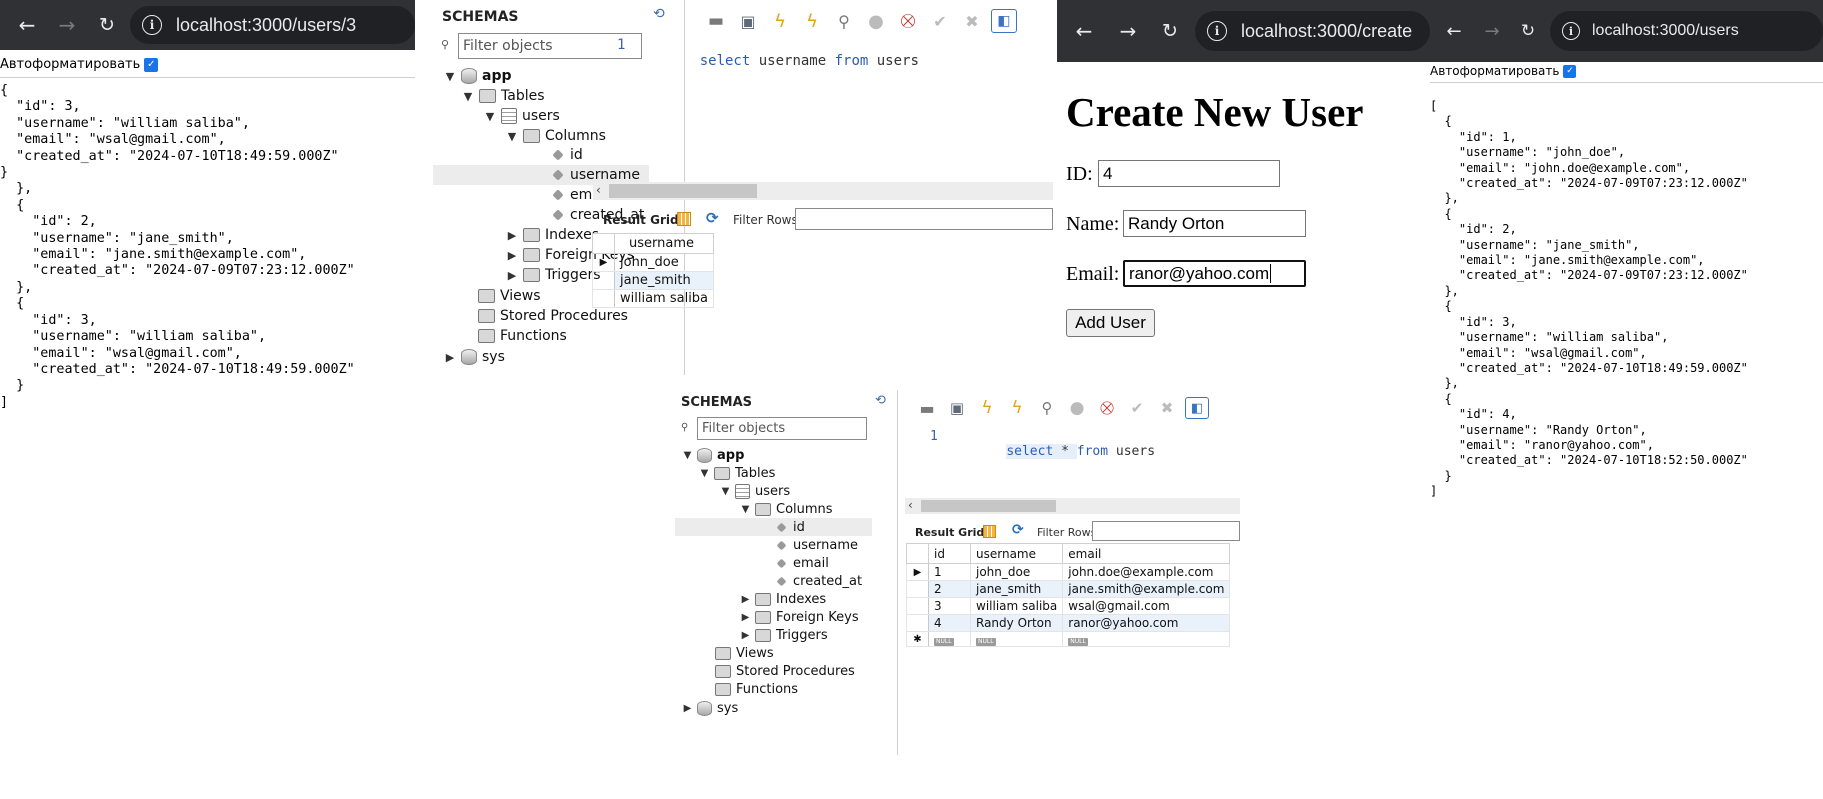  Describe the element at coordinates (664, 298) in the screenshot. I see `table-cell: william saliba` at that location.